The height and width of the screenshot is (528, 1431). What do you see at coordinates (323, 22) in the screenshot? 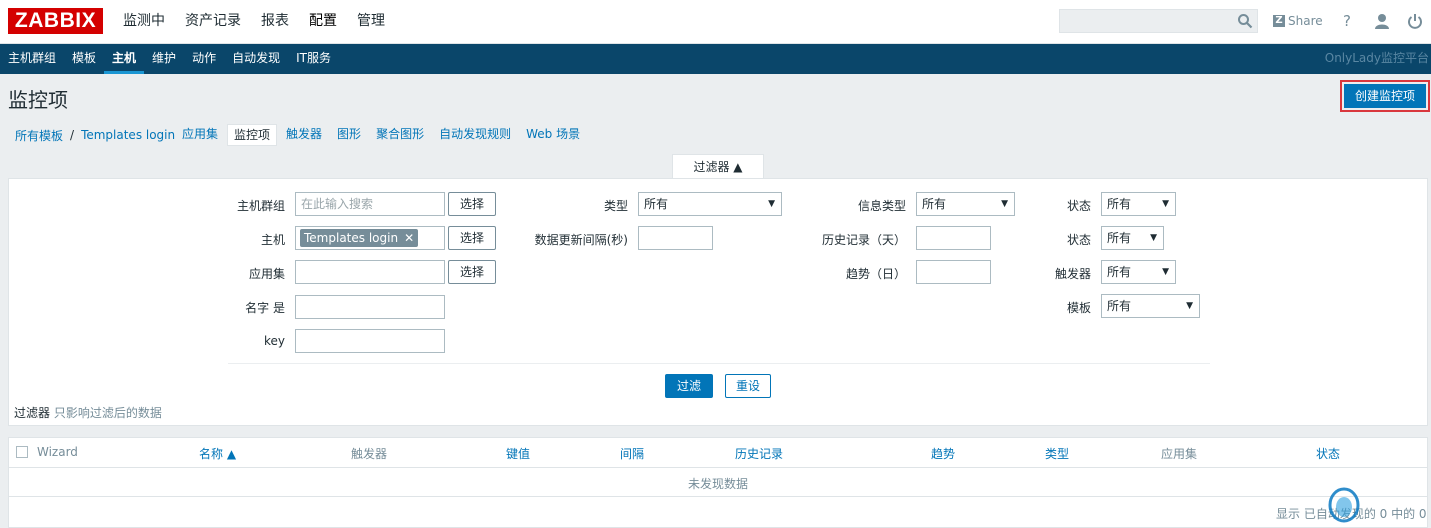
I see `menu-configuration: 配置` at bounding box center [323, 22].